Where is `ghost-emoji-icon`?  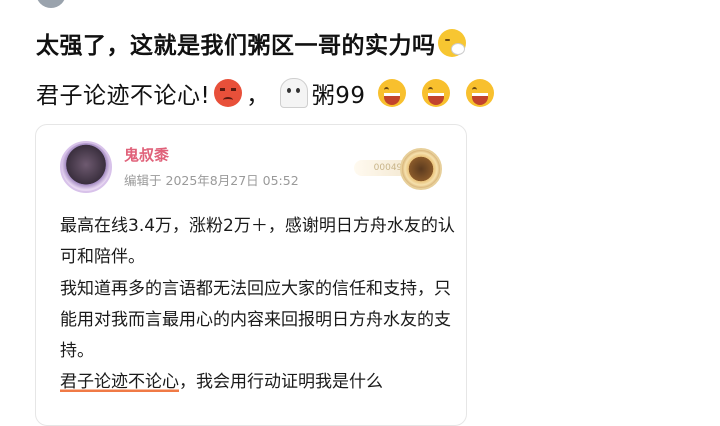 ghost-emoji-icon is located at coordinates (293, 93).